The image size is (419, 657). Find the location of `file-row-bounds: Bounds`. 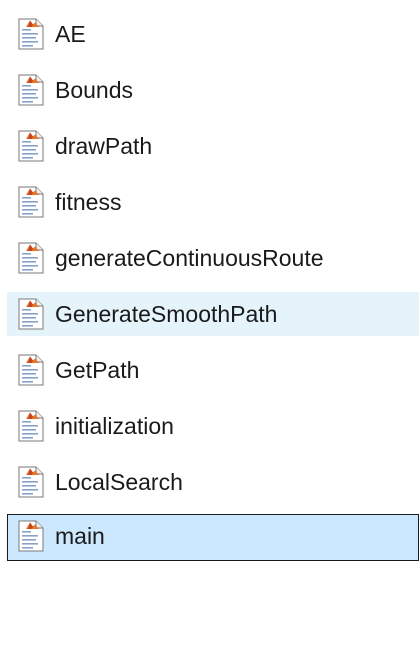

file-row-bounds: Bounds is located at coordinates (213, 90).